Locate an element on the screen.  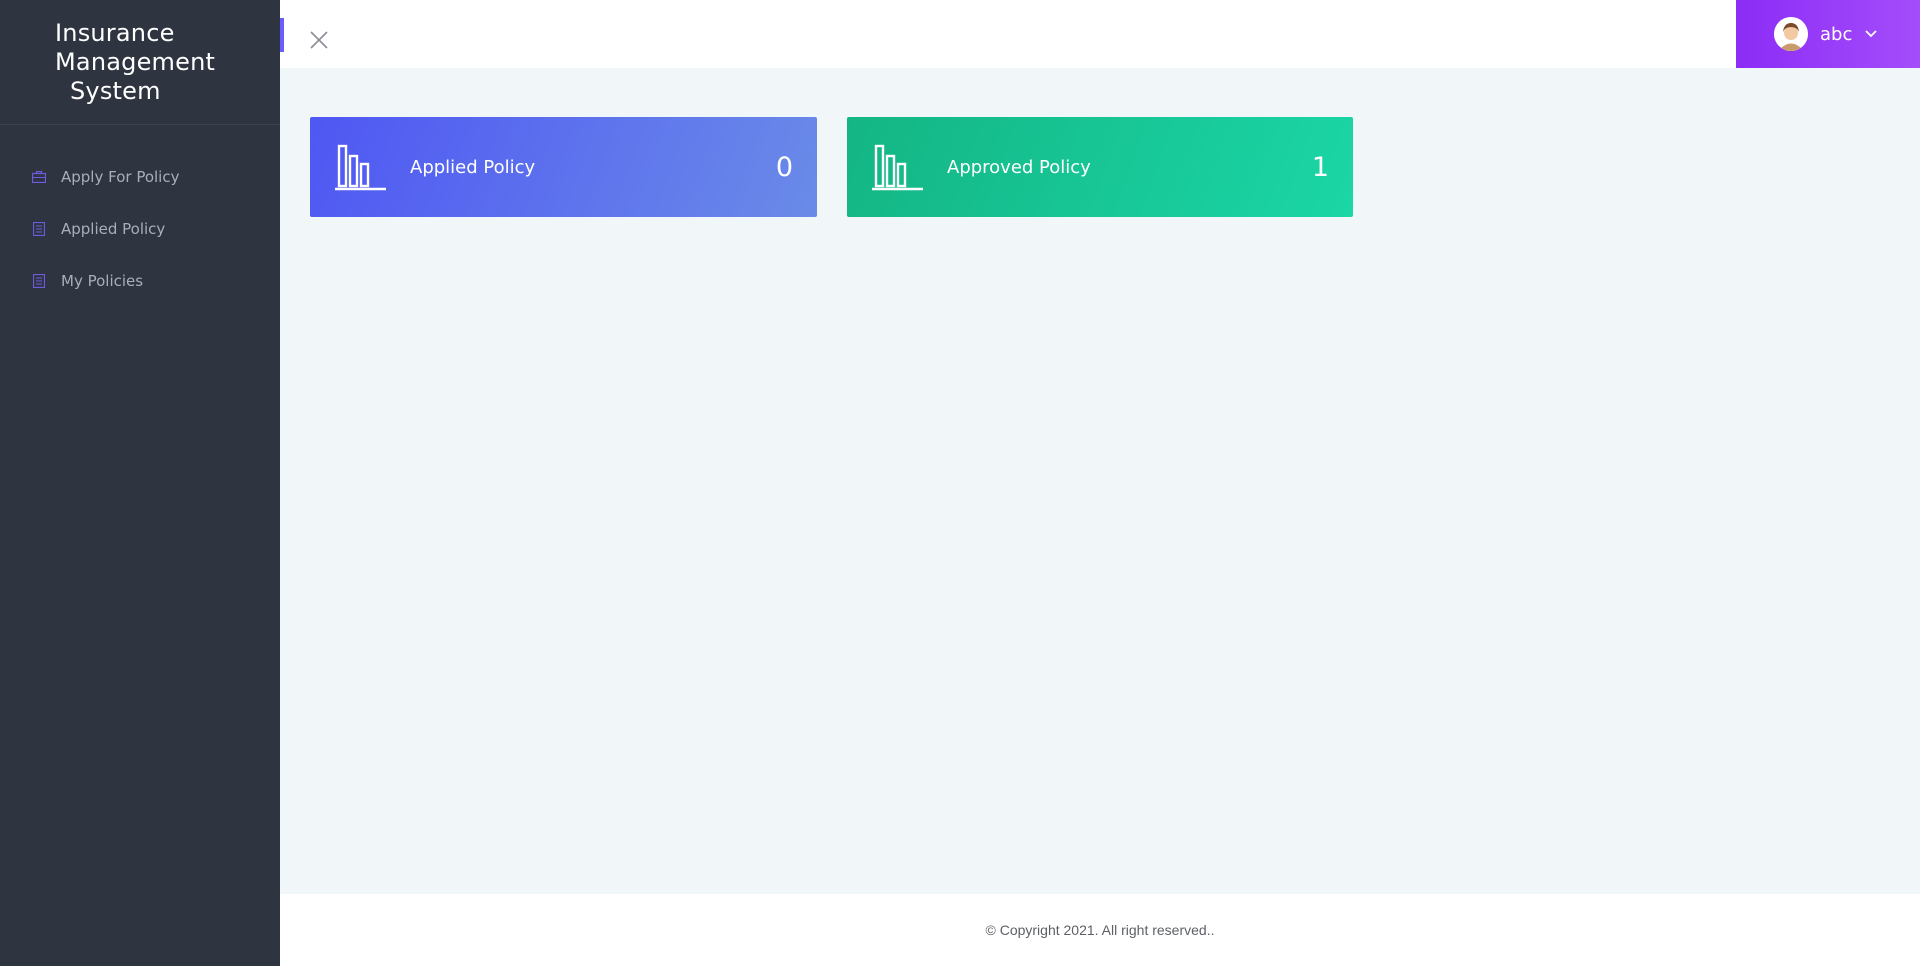
card-title: Applied Policy is located at coordinates (473, 167).